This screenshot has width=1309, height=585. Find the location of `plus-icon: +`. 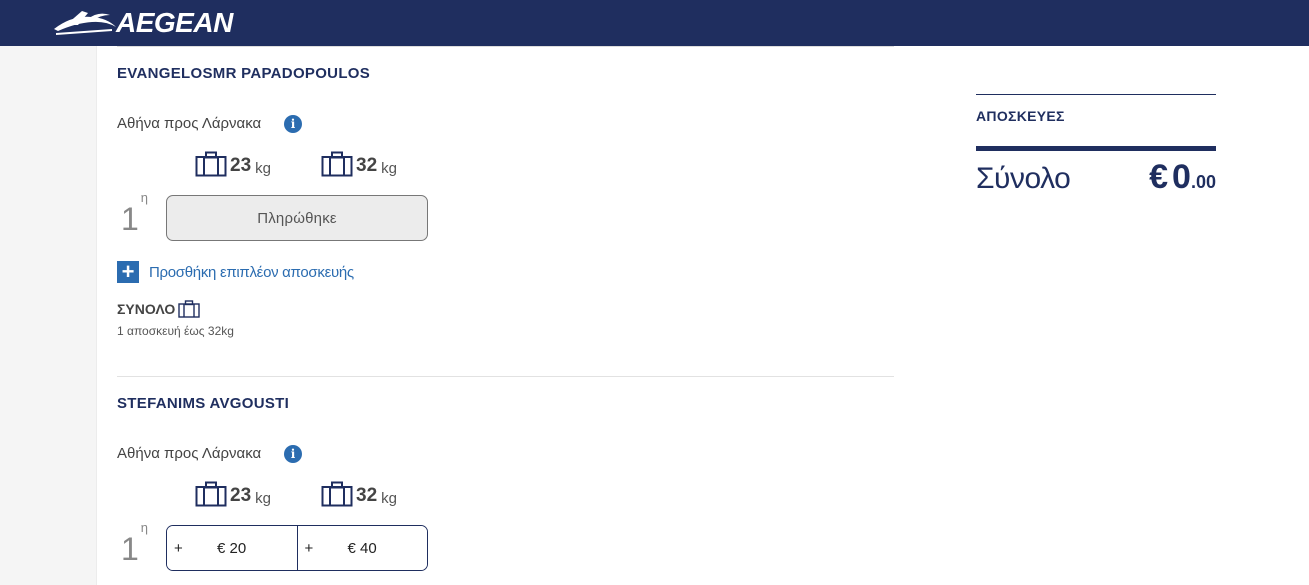

plus-icon: + is located at coordinates (128, 272).